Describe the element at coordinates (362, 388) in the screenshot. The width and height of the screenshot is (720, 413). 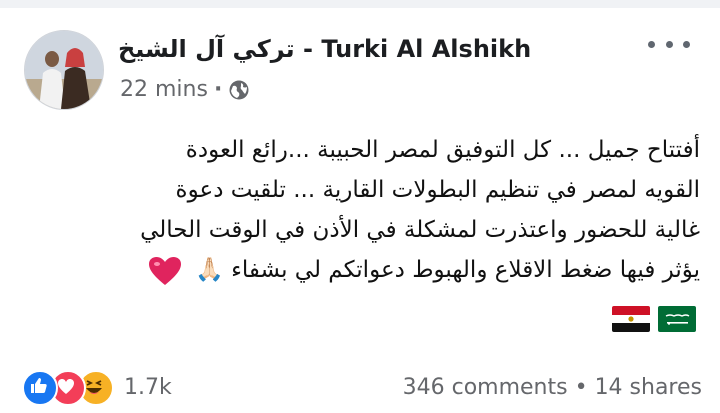
I see `post-footer: 1.7k 346 comments • 14 shares` at that location.